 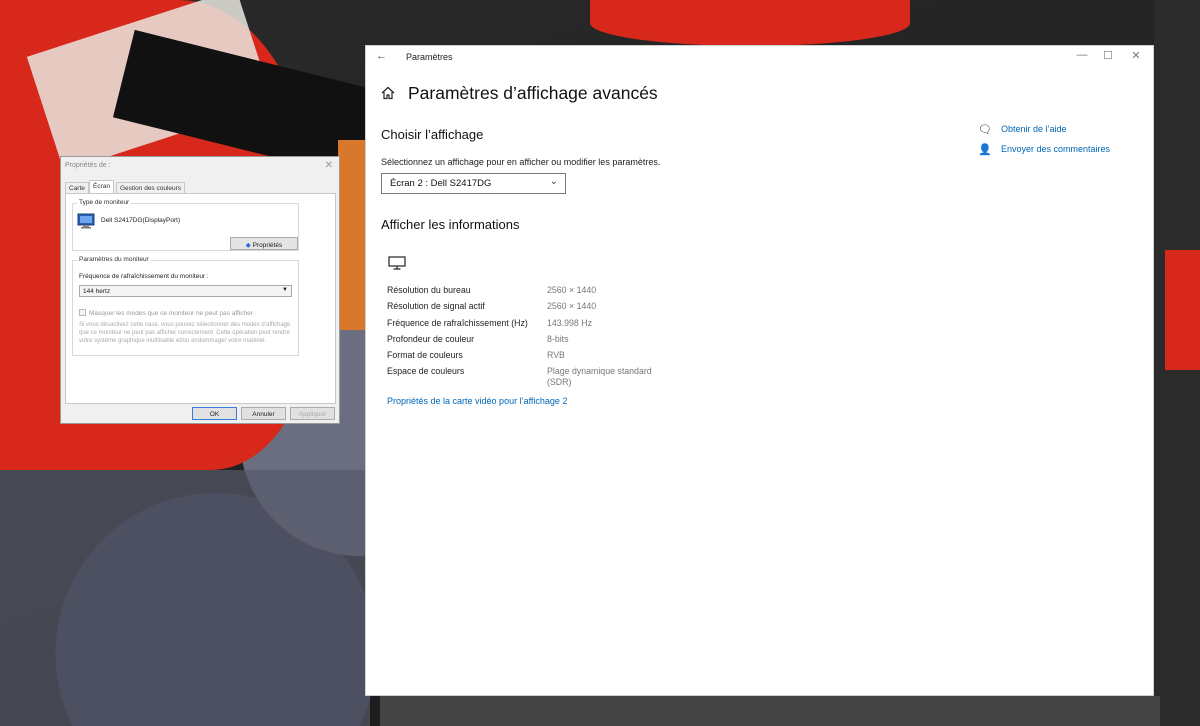 What do you see at coordinates (185, 291) in the screenshot?
I see `refresh-rate-select: 144 hertz ▼` at bounding box center [185, 291].